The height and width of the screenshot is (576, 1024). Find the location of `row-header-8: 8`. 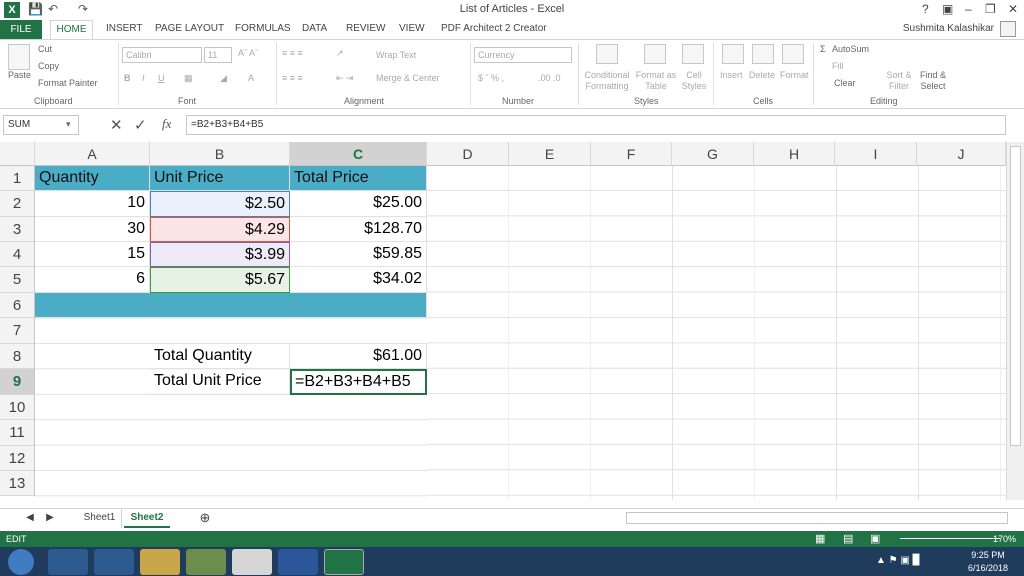

row-header-8: 8 is located at coordinates (17, 356).